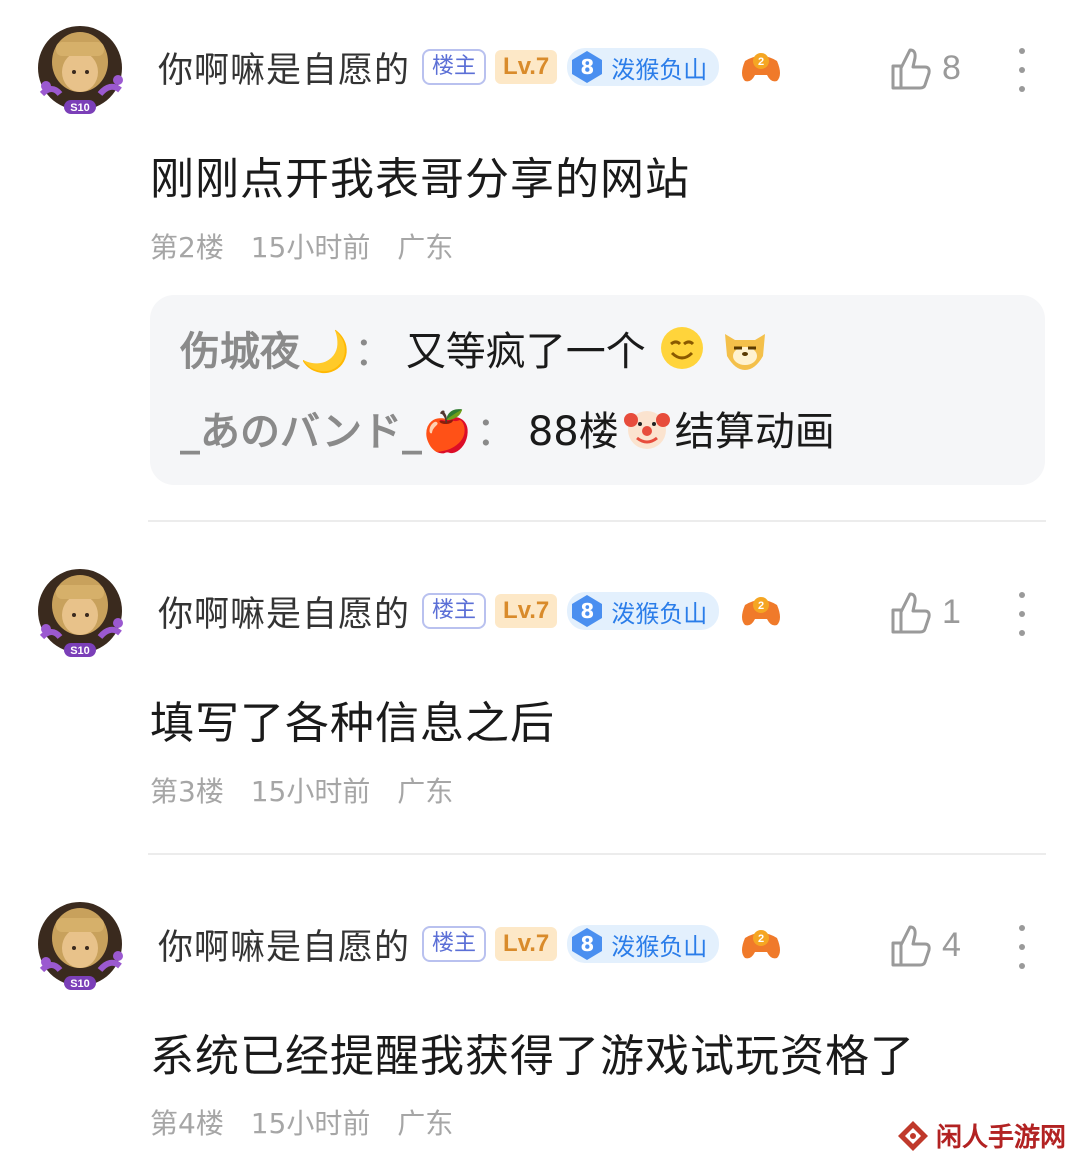  What do you see at coordinates (187, 1123) in the screenshot?
I see `floor-number: 第4楼` at bounding box center [187, 1123].